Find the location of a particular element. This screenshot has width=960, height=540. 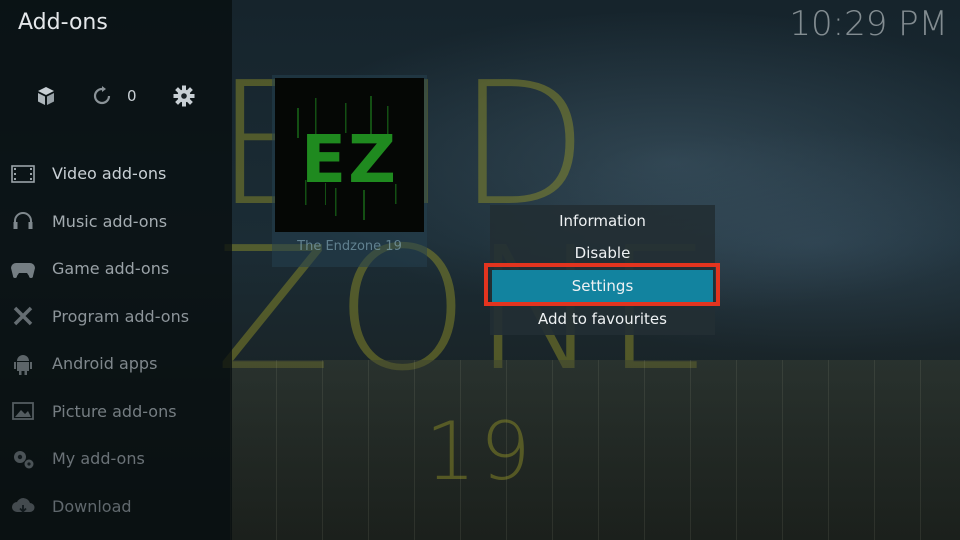

sidebar-item-label: Android apps is located at coordinates (105, 364).